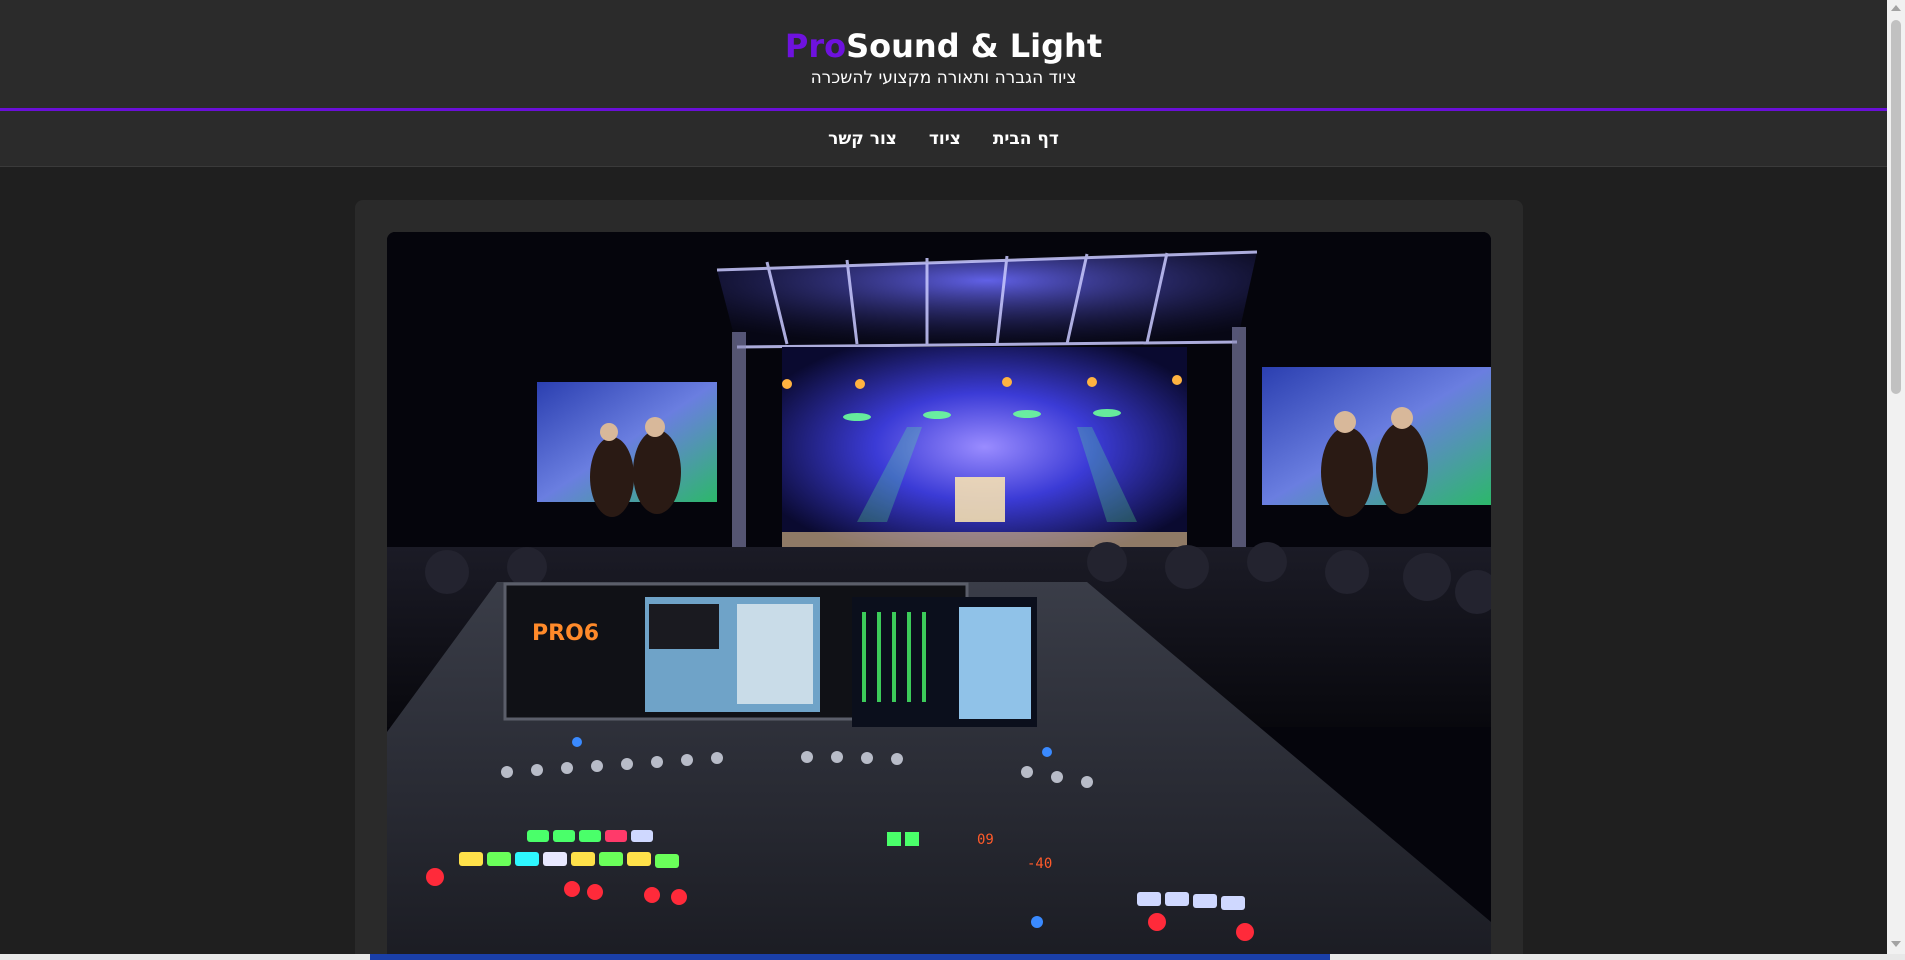 This screenshot has height=960, width=1905. I want to click on site-logo: ProSound & Light, so click(943, 33).